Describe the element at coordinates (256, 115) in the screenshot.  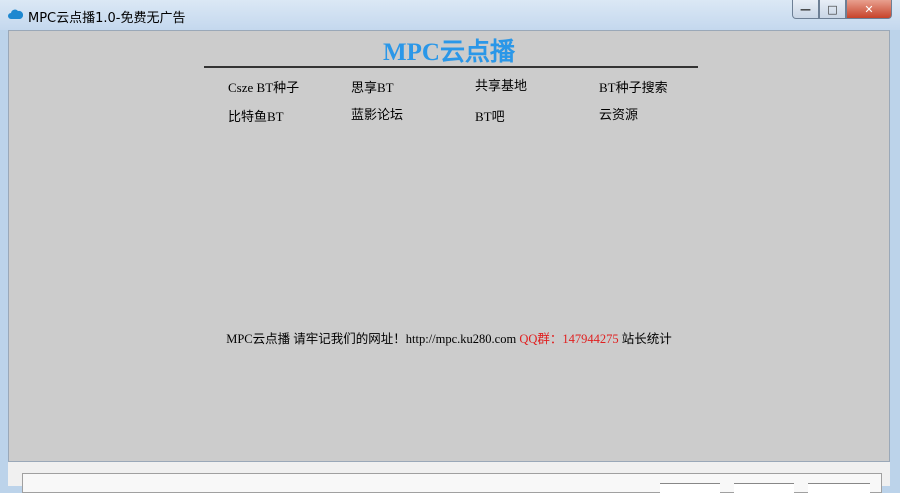
I see `link-bitefish-bt: 比特鱼BT` at that location.